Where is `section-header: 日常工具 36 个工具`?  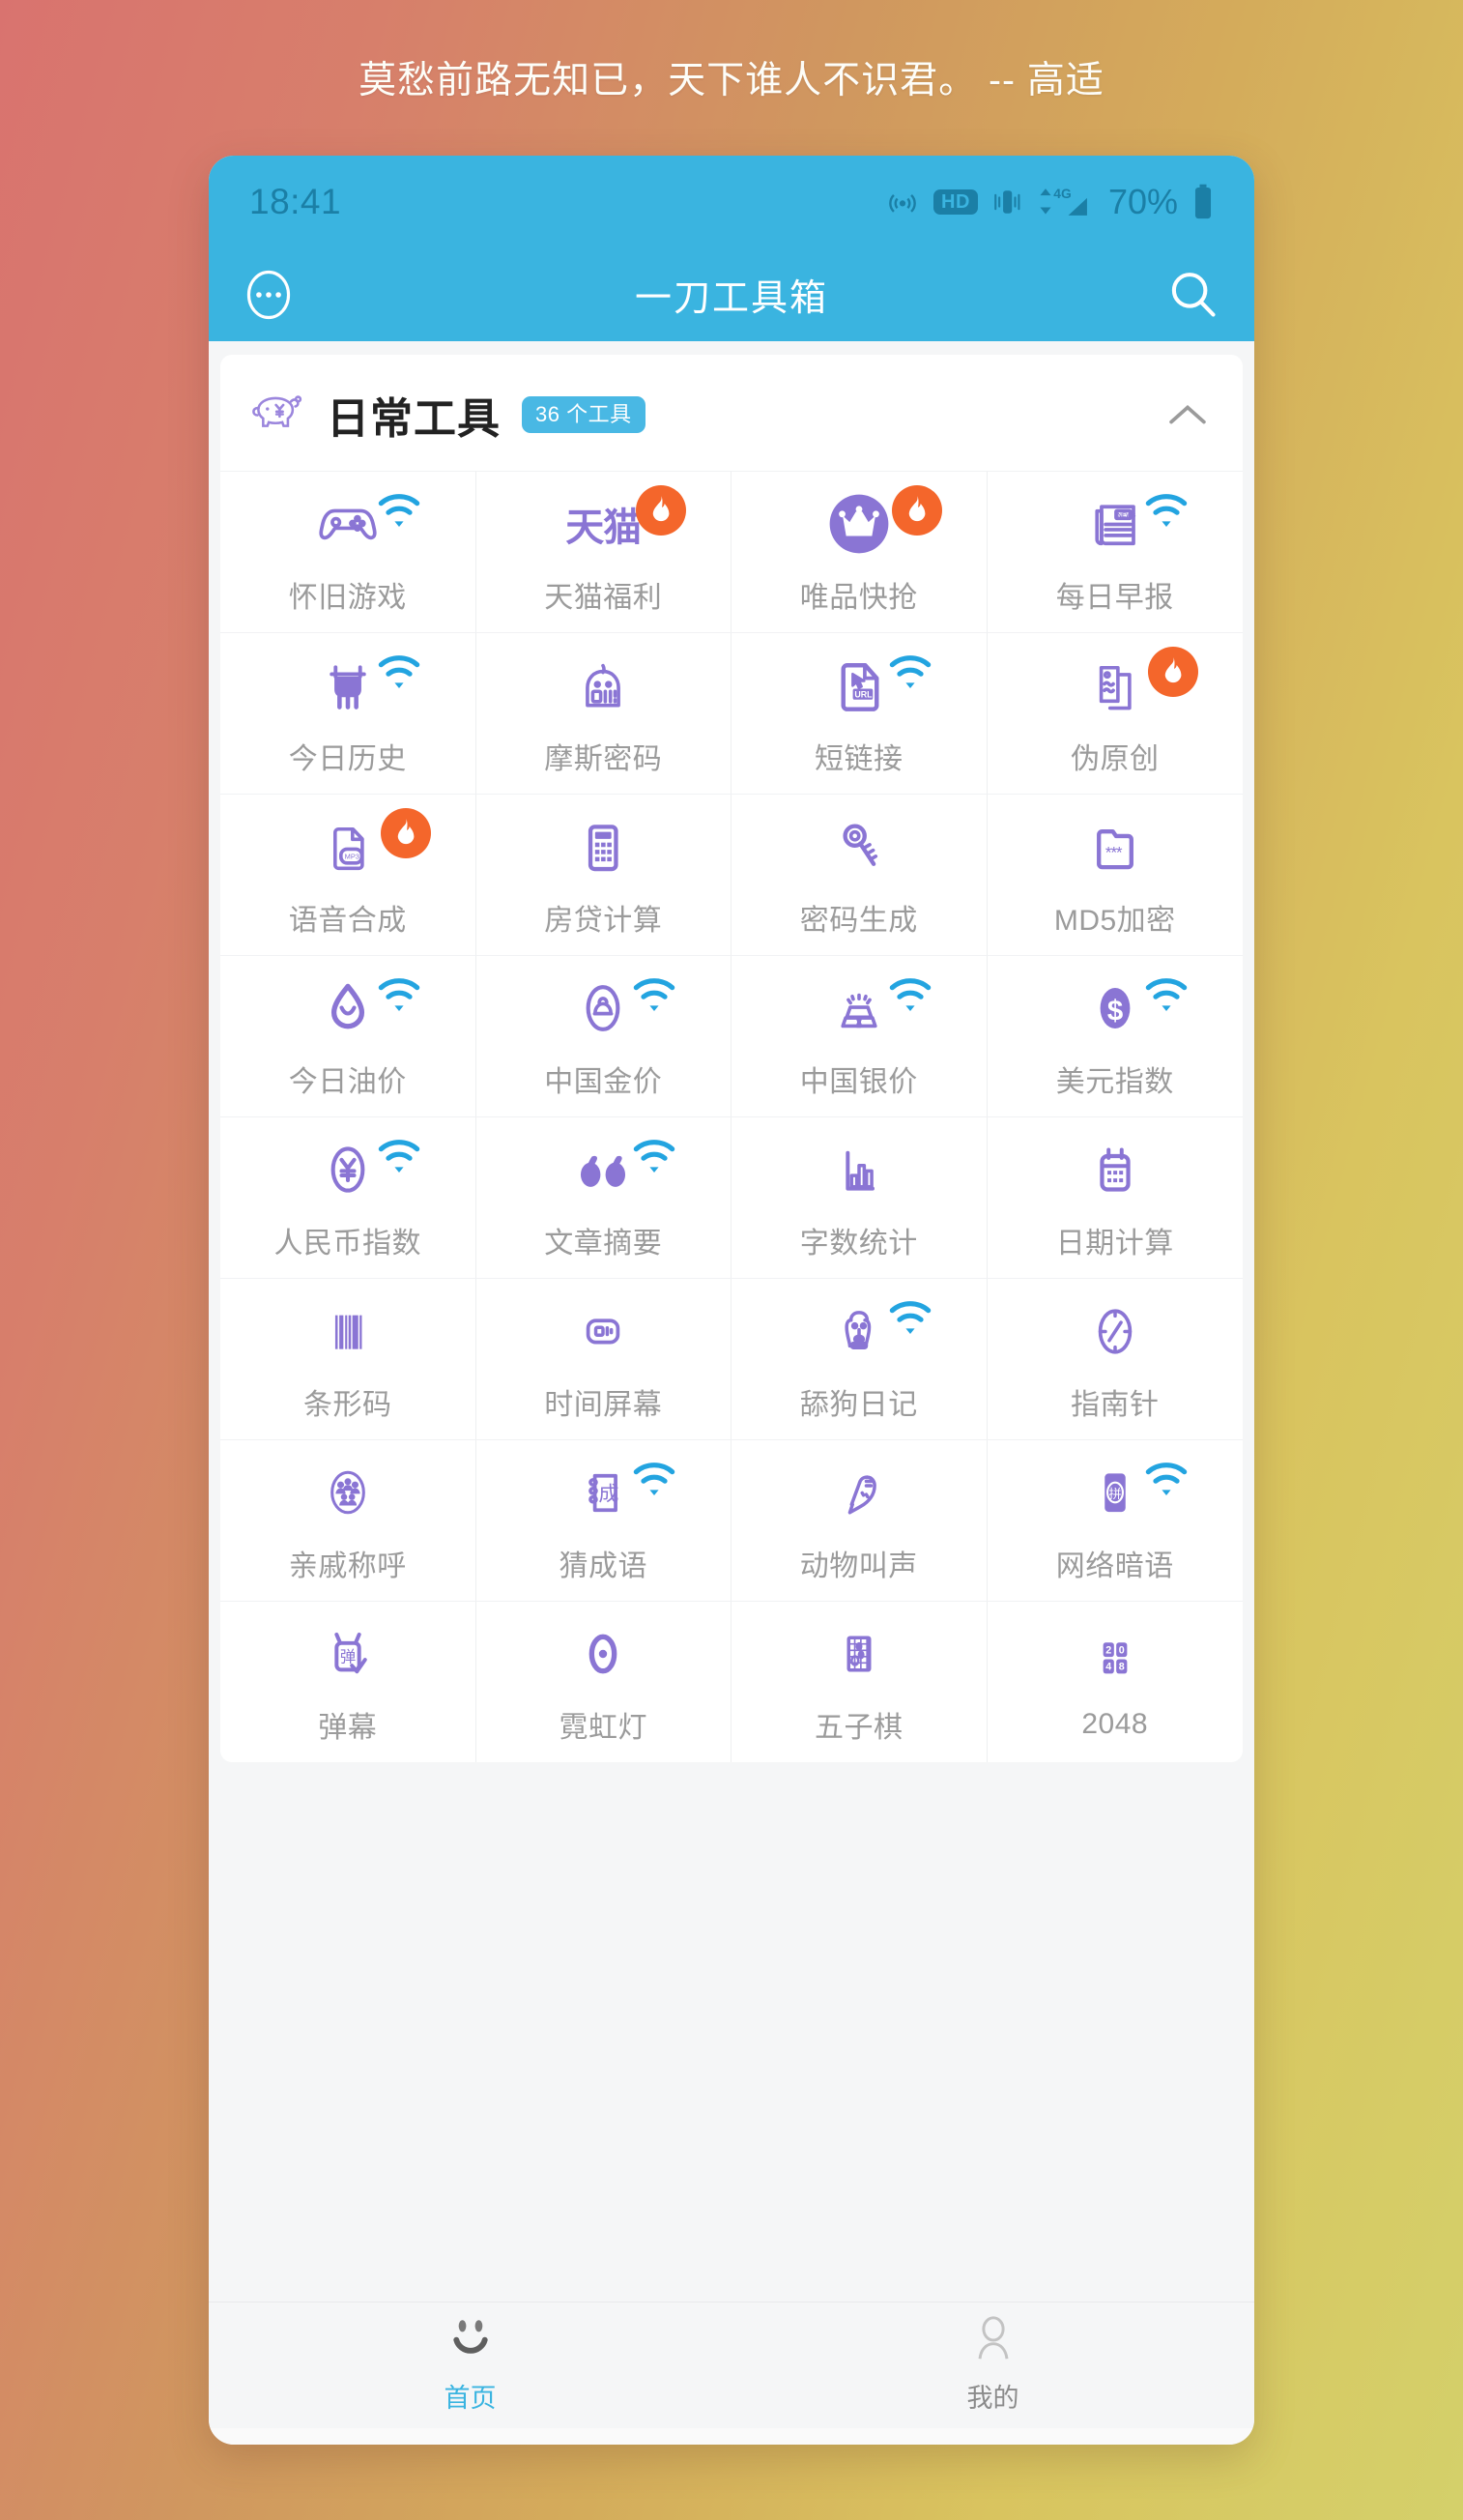
section-header: 日常工具 36 个工具 is located at coordinates (731, 413).